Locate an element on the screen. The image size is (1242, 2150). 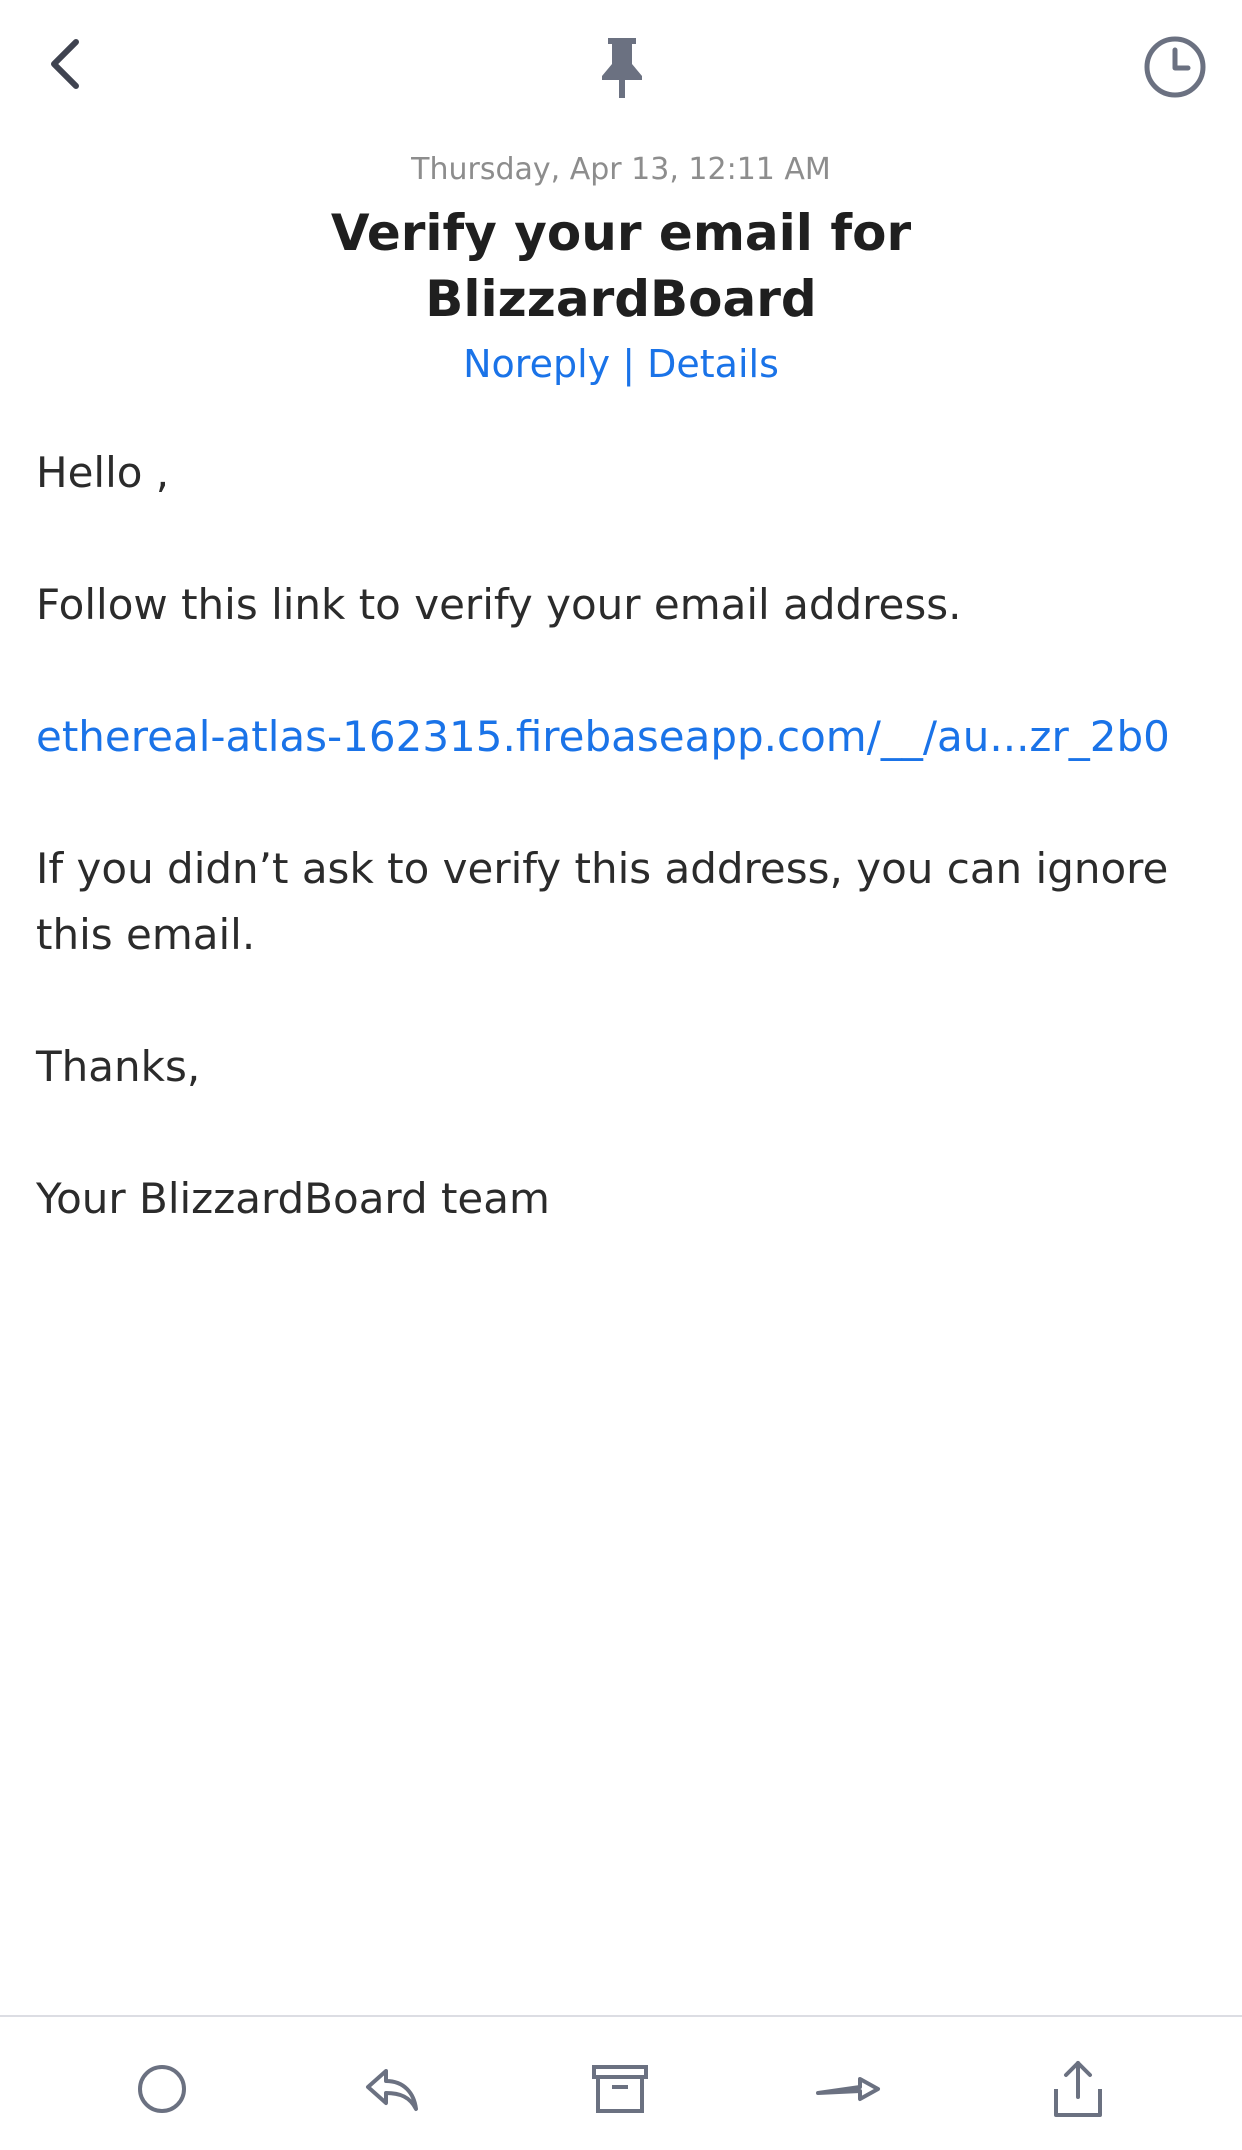
thanks-text: Thanks, is located at coordinates (118, 1066).